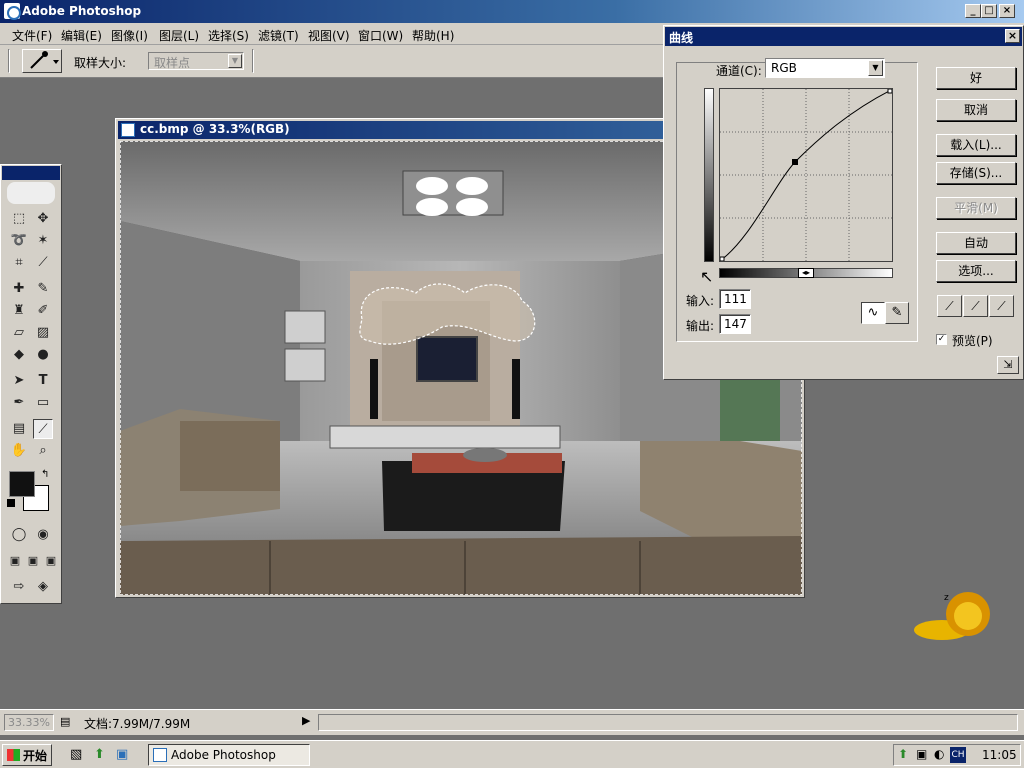 Image resolution: width=1024 pixels, height=768 pixels. Describe the element at coordinates (875, 68) in the screenshot. I see `chevron-down-icon: ▼` at that location.